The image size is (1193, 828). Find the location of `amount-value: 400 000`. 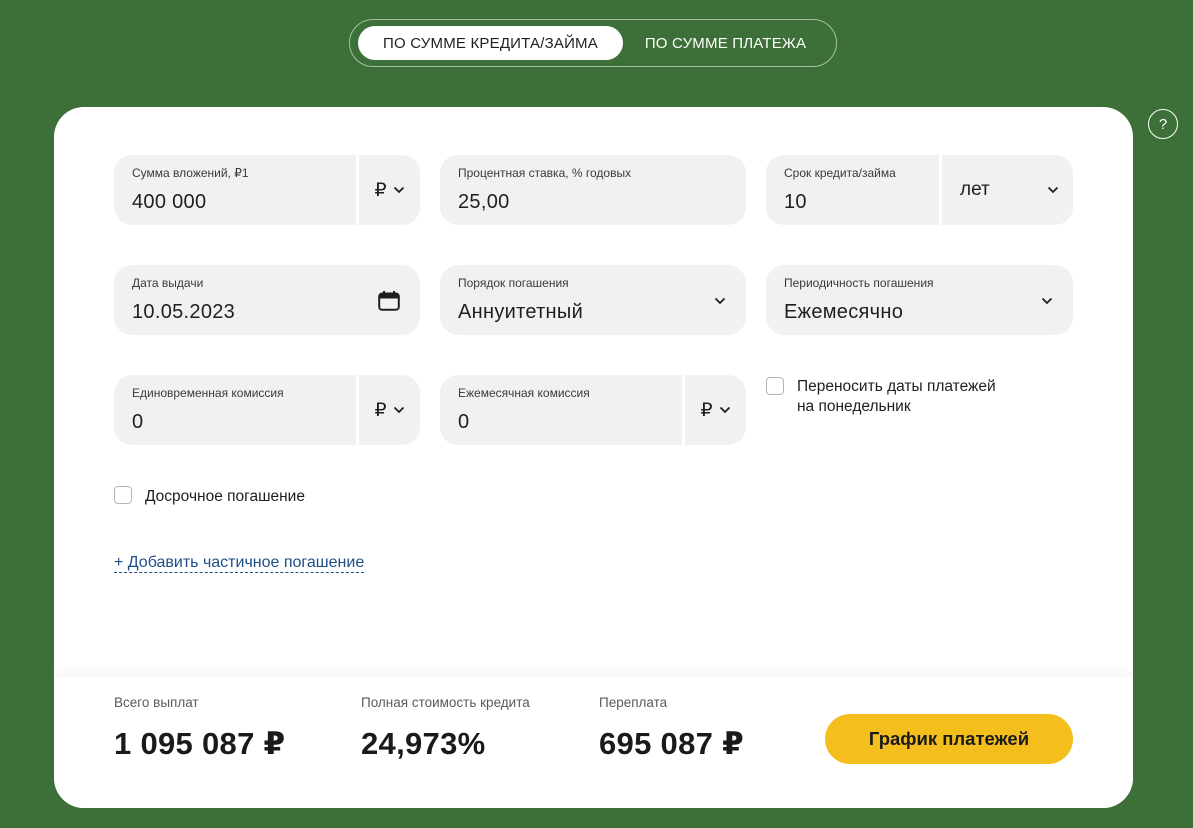

amount-value: 400 000 is located at coordinates (169, 202).